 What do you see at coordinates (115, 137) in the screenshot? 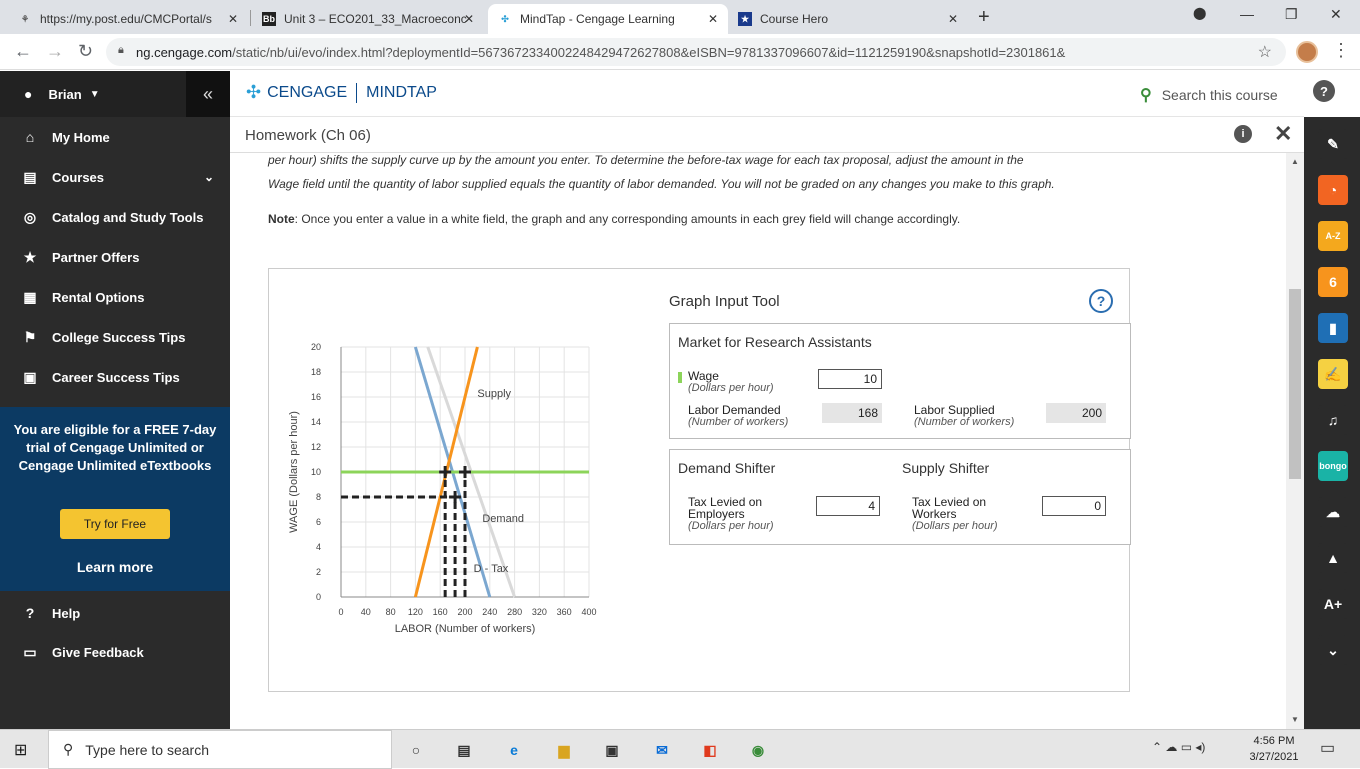
I see `sidebar-item-my-home: ⌂ My Home` at bounding box center [115, 137].